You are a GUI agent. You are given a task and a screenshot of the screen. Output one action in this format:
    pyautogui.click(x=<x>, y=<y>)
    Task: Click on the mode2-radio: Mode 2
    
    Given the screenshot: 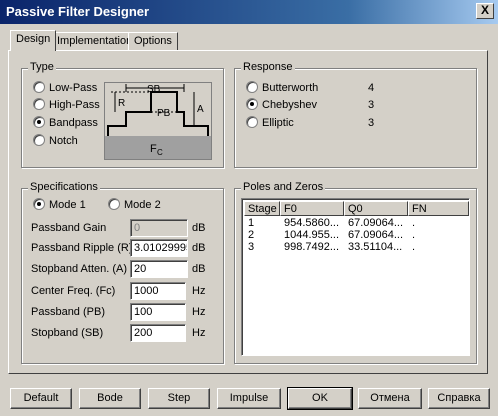 What is the action you would take?
    pyautogui.click(x=134, y=205)
    